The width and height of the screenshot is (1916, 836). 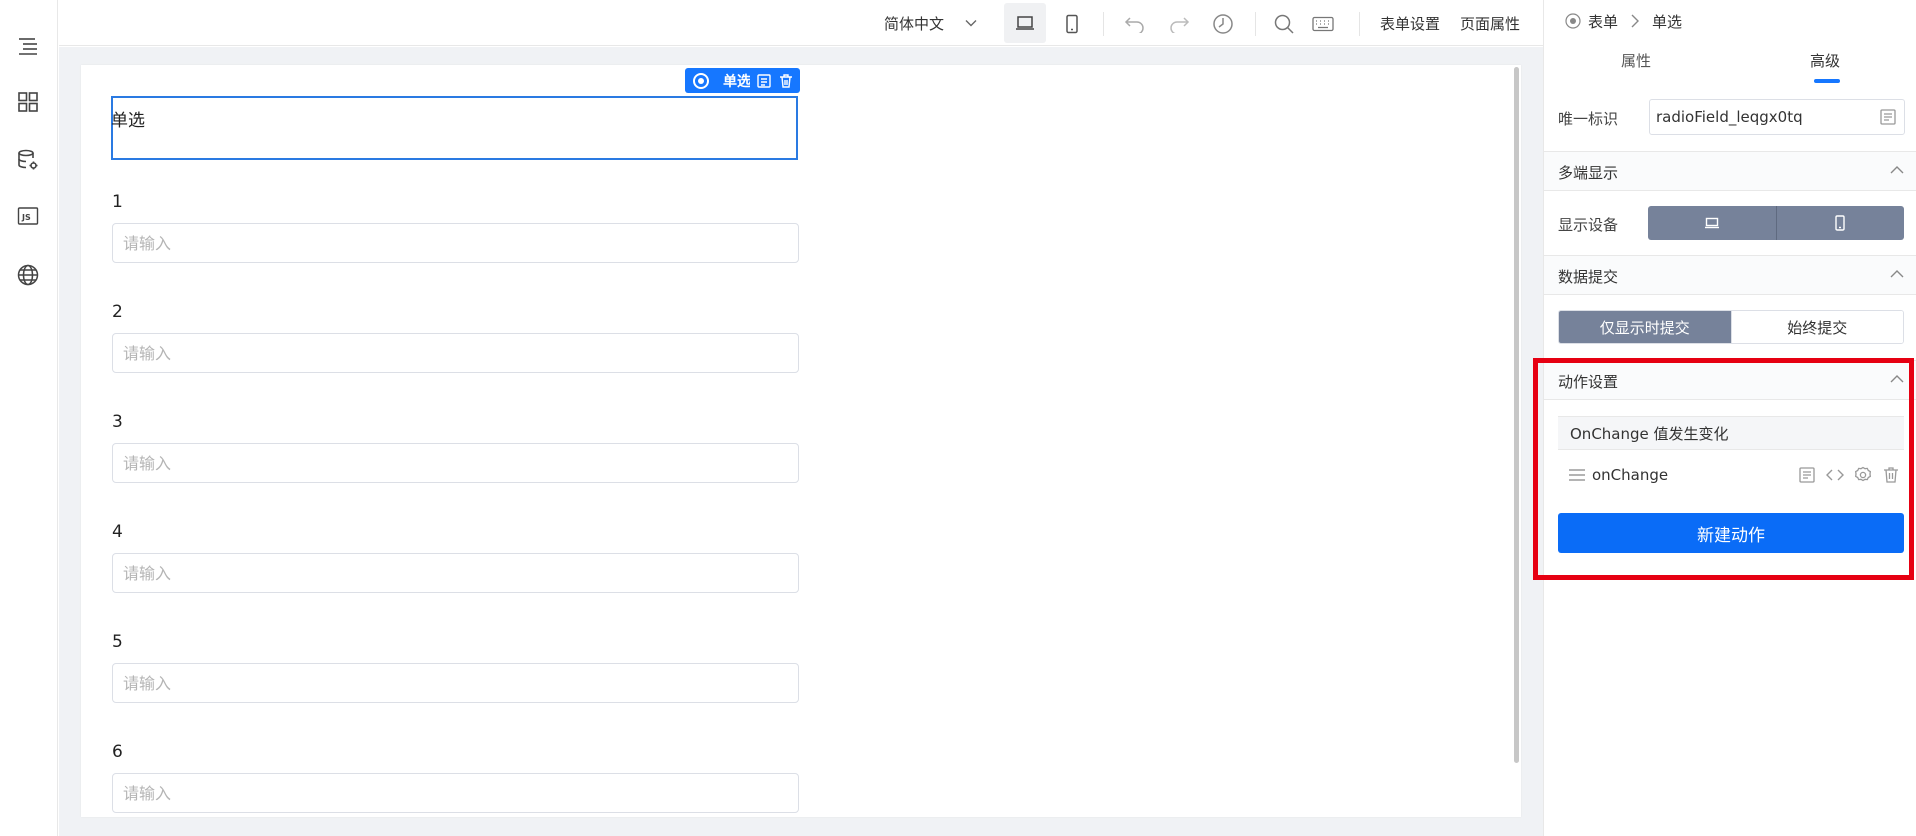 I want to click on language-select: 简体中文, so click(x=931, y=23).